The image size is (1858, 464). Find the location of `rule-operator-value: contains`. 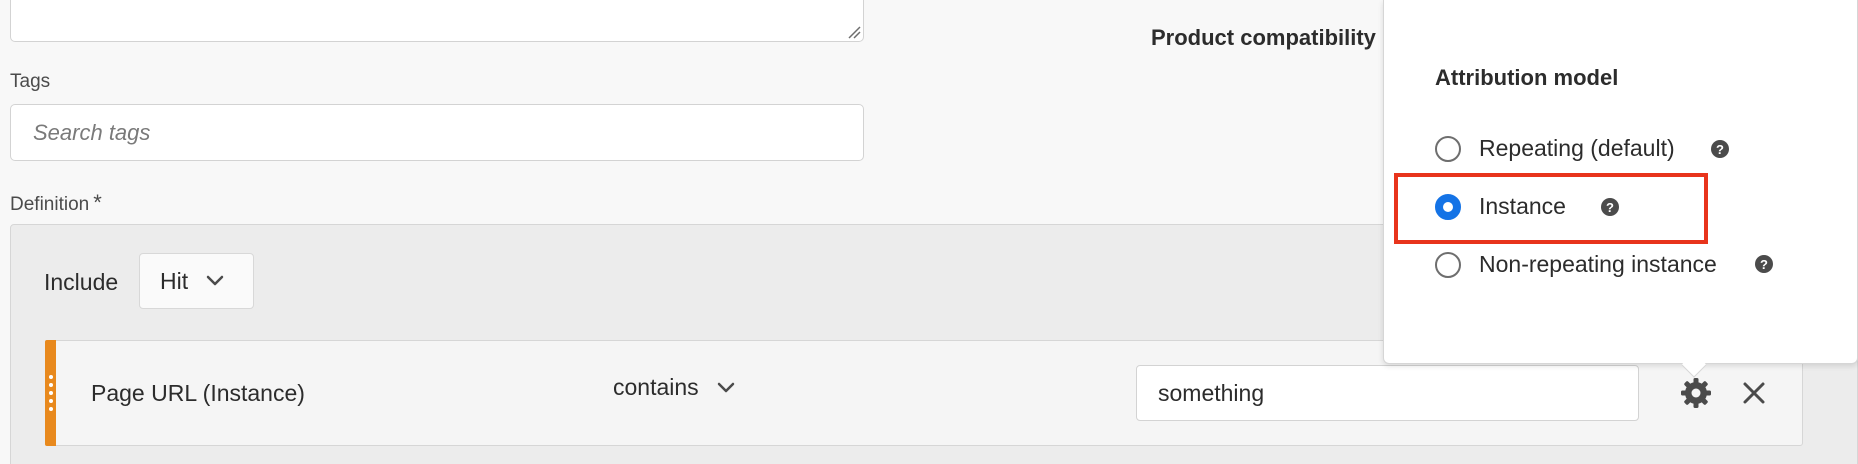

rule-operator-value: contains is located at coordinates (656, 387).